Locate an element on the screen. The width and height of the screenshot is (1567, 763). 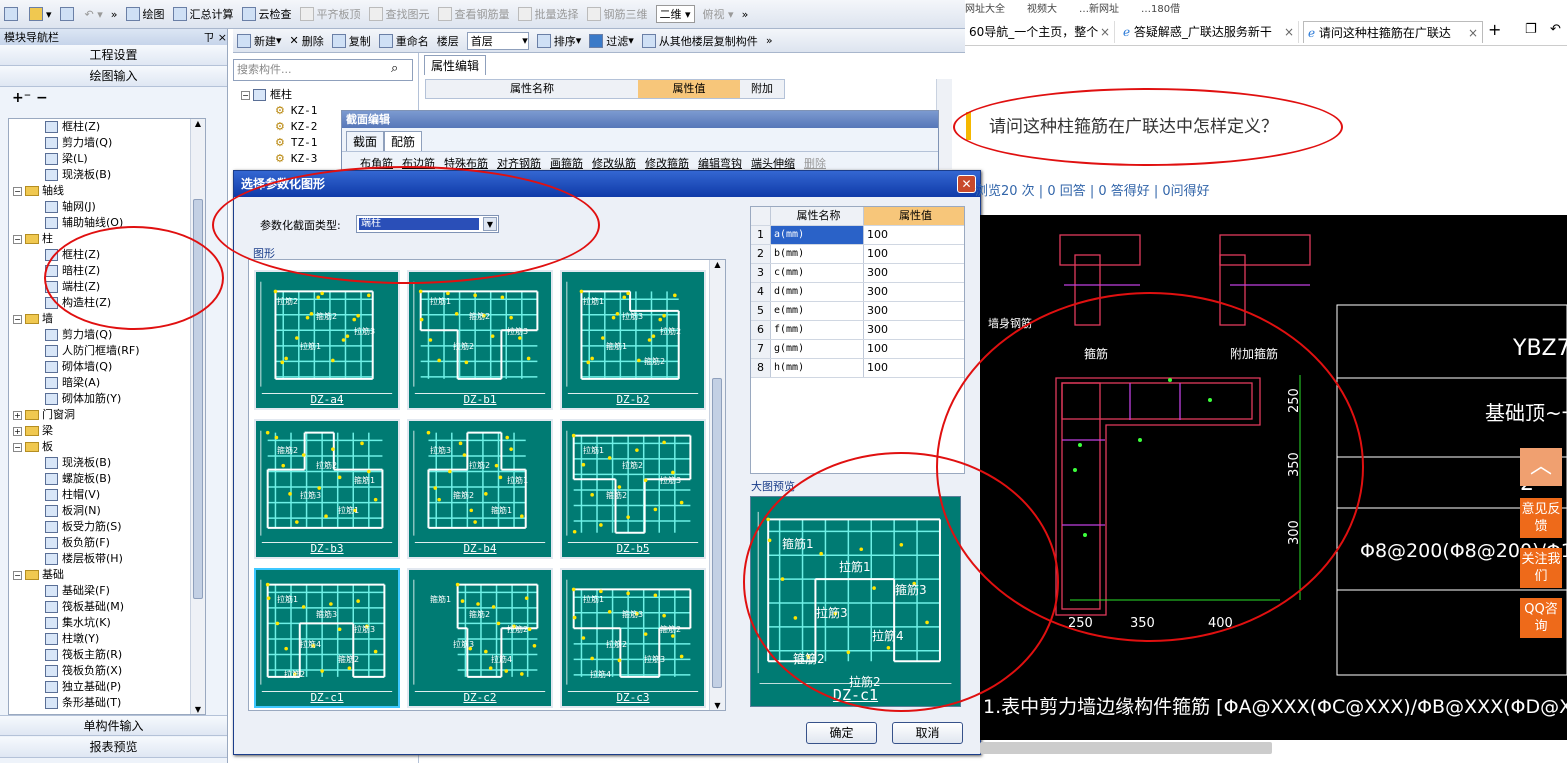
top-strip-link: 视频大 is located at coordinates (1042, 9).